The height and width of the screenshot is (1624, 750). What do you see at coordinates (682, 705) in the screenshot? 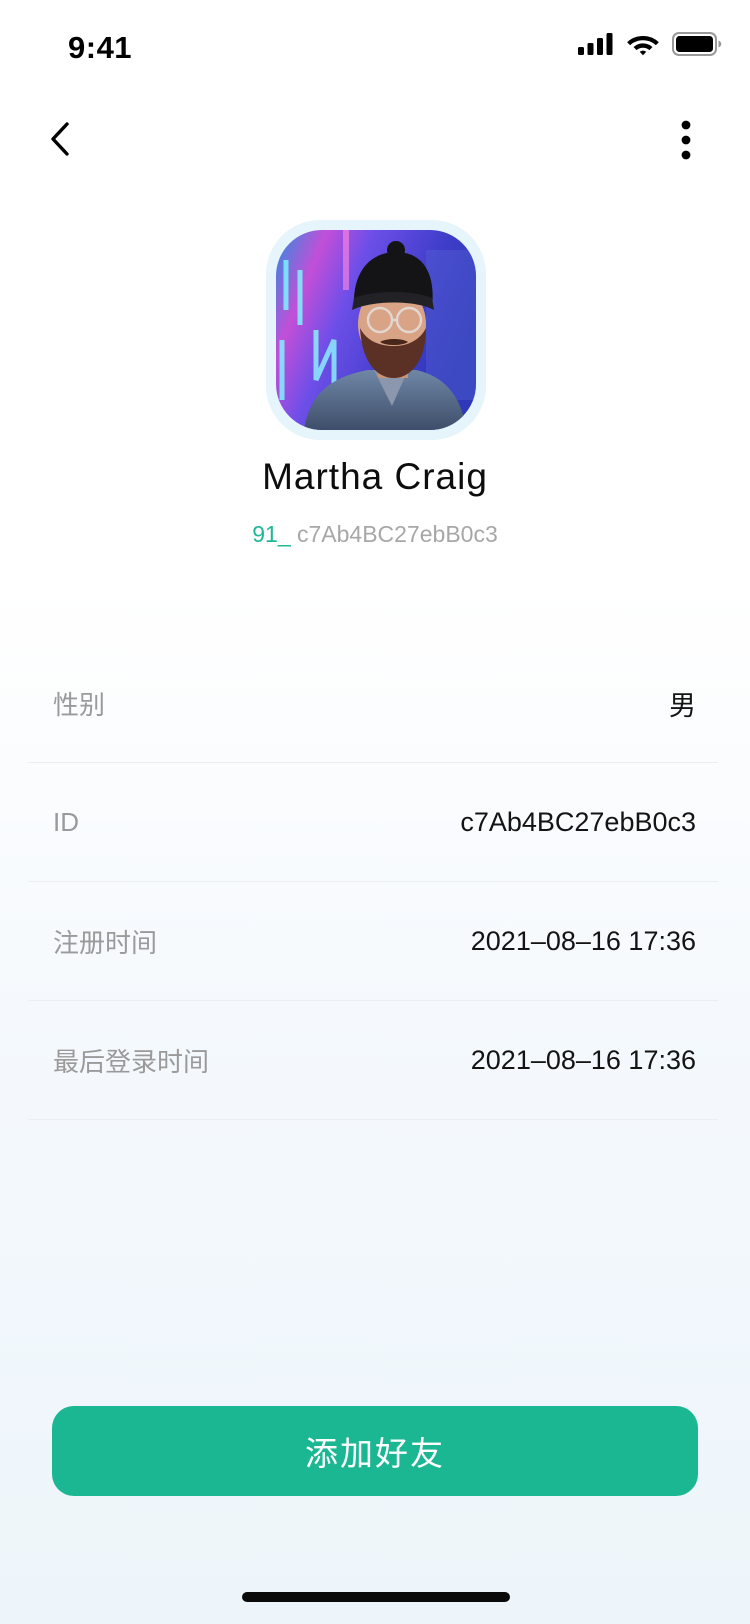
I see `info-value-gender: 男` at bounding box center [682, 705].